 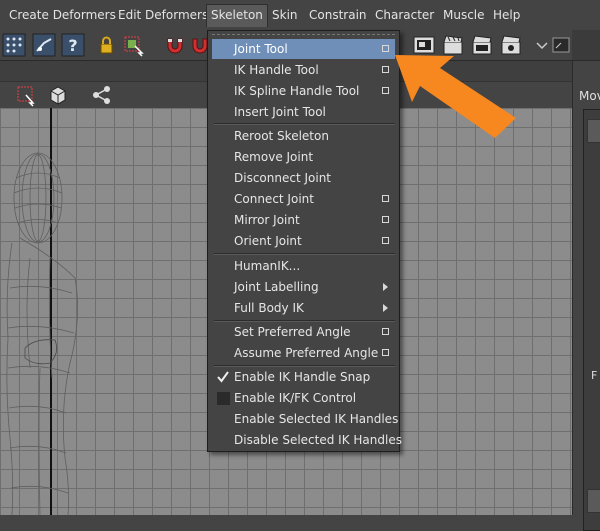 What do you see at coordinates (316, 419) in the screenshot?
I see `menu-item-label: Enable Selected IK Handles` at bounding box center [316, 419].